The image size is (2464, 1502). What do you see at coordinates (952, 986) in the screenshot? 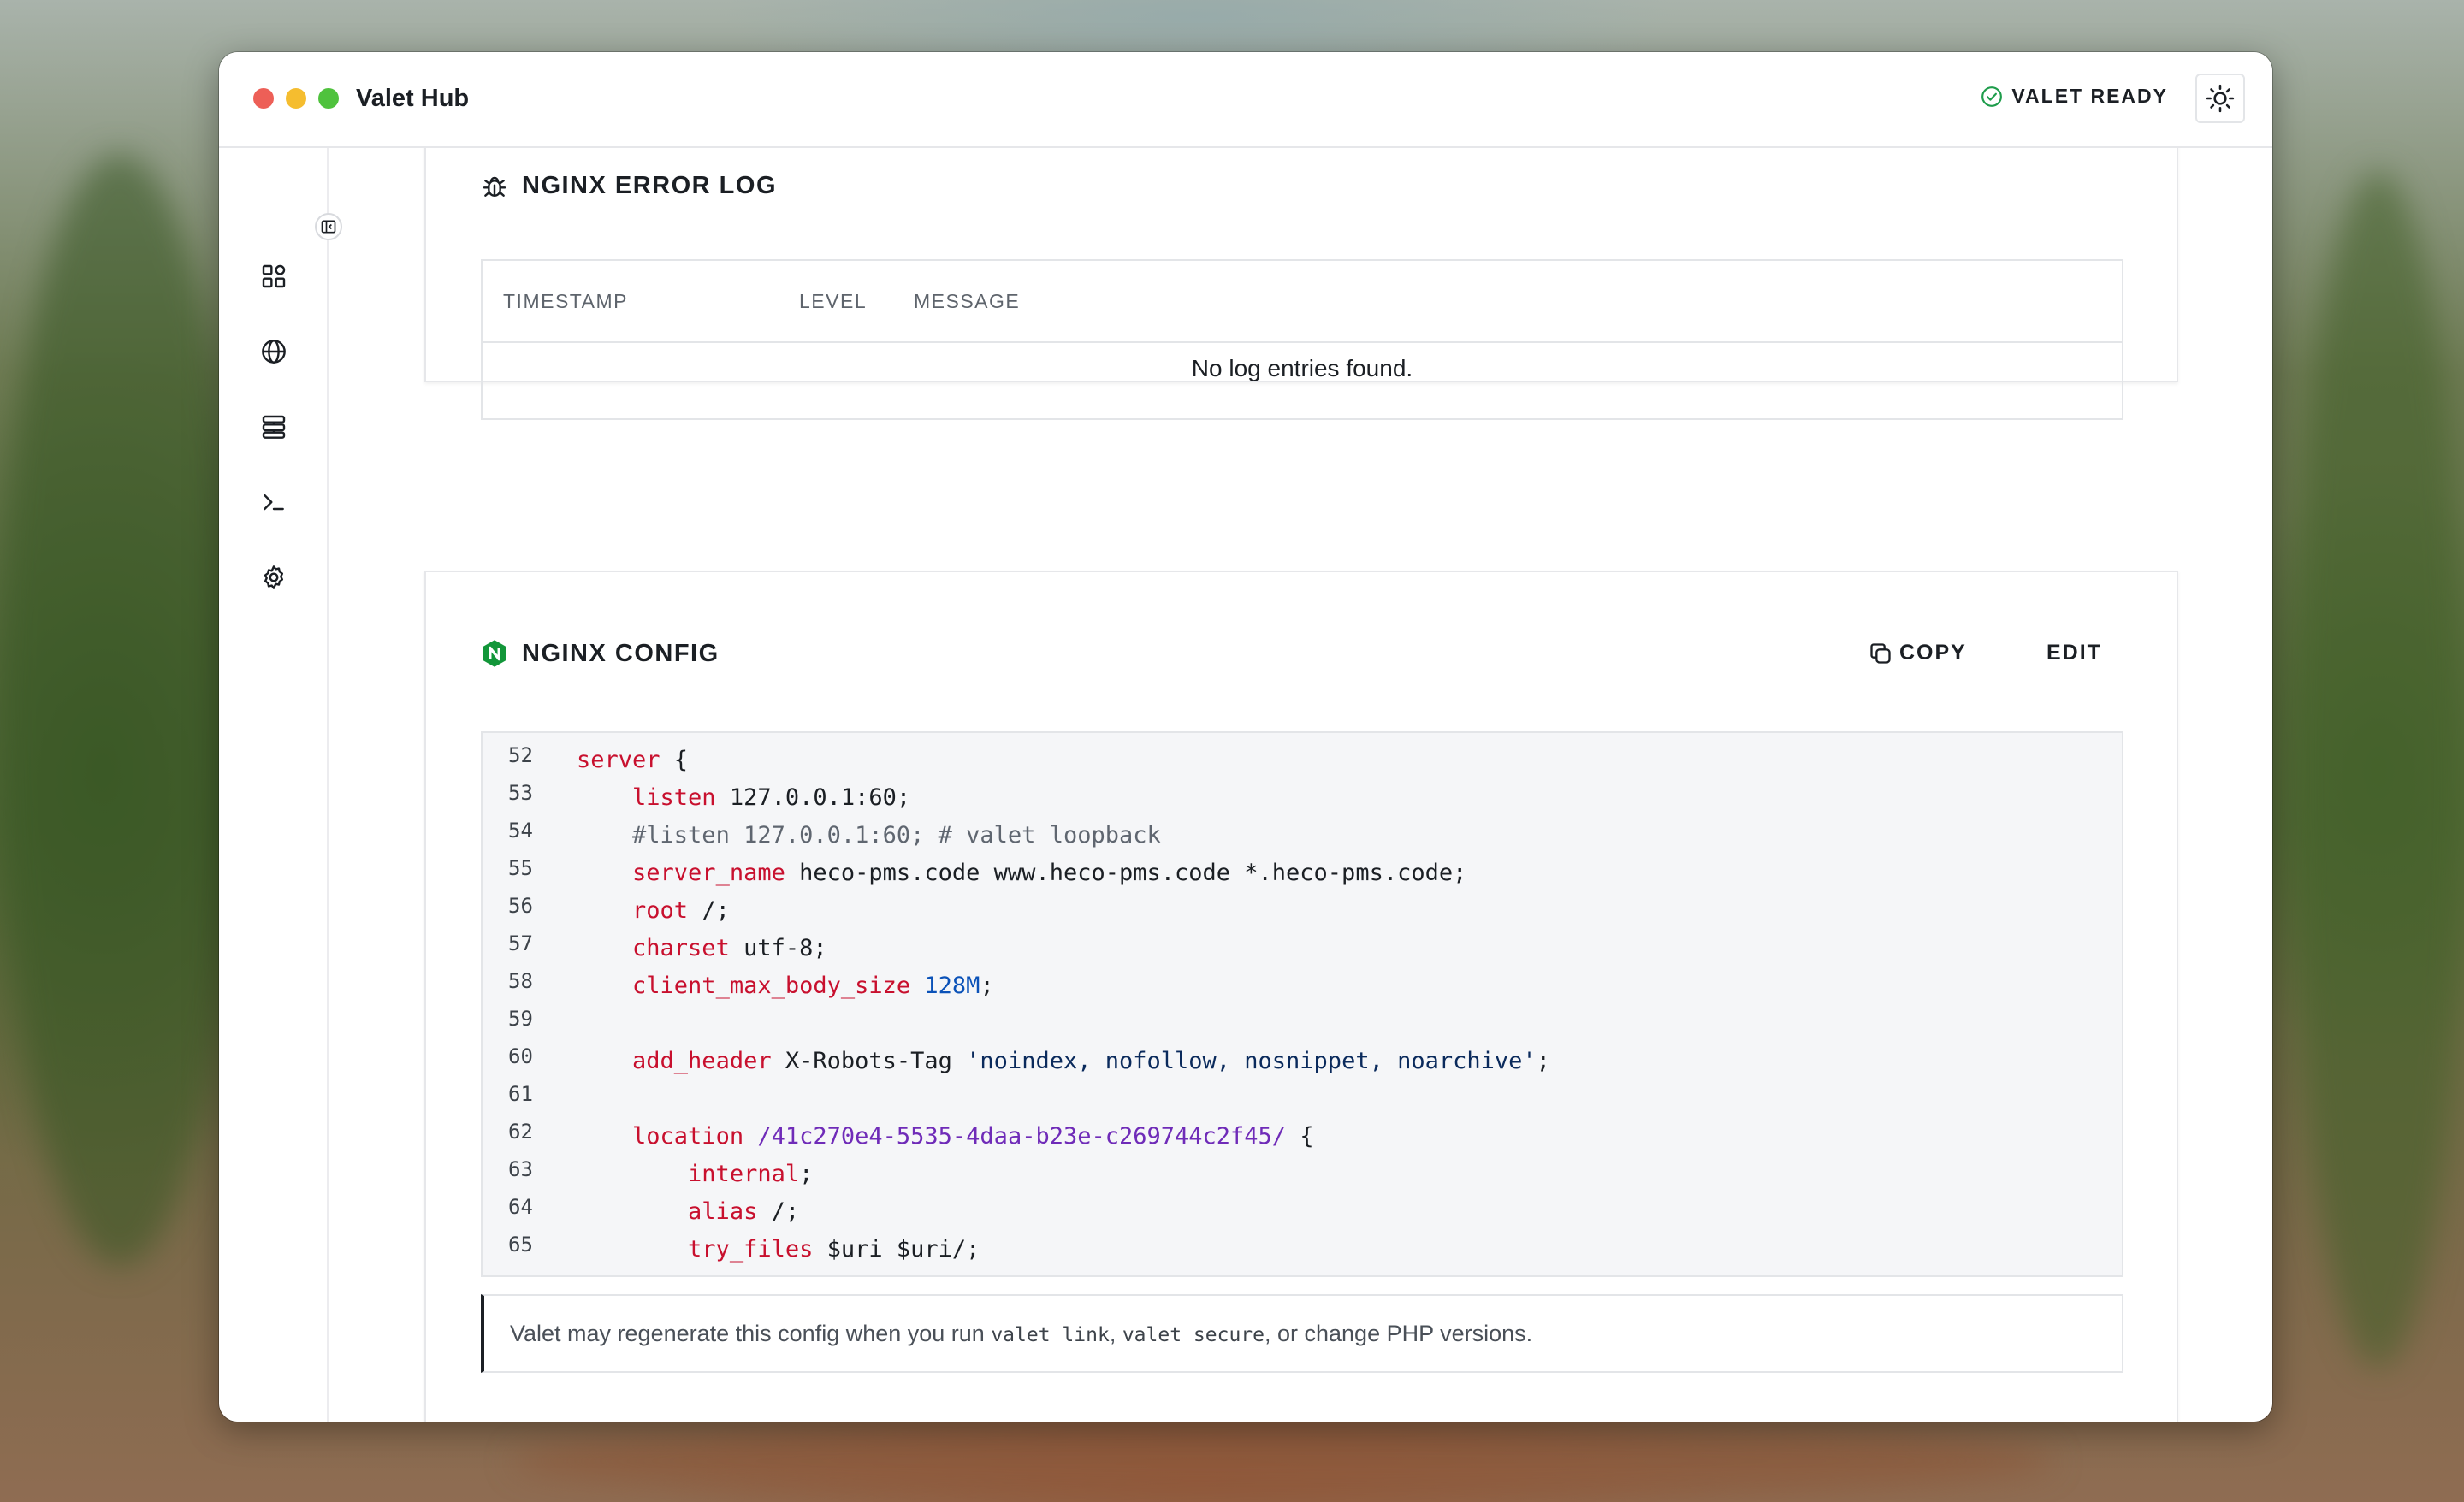
I see `code-token-num: 128M` at bounding box center [952, 986].